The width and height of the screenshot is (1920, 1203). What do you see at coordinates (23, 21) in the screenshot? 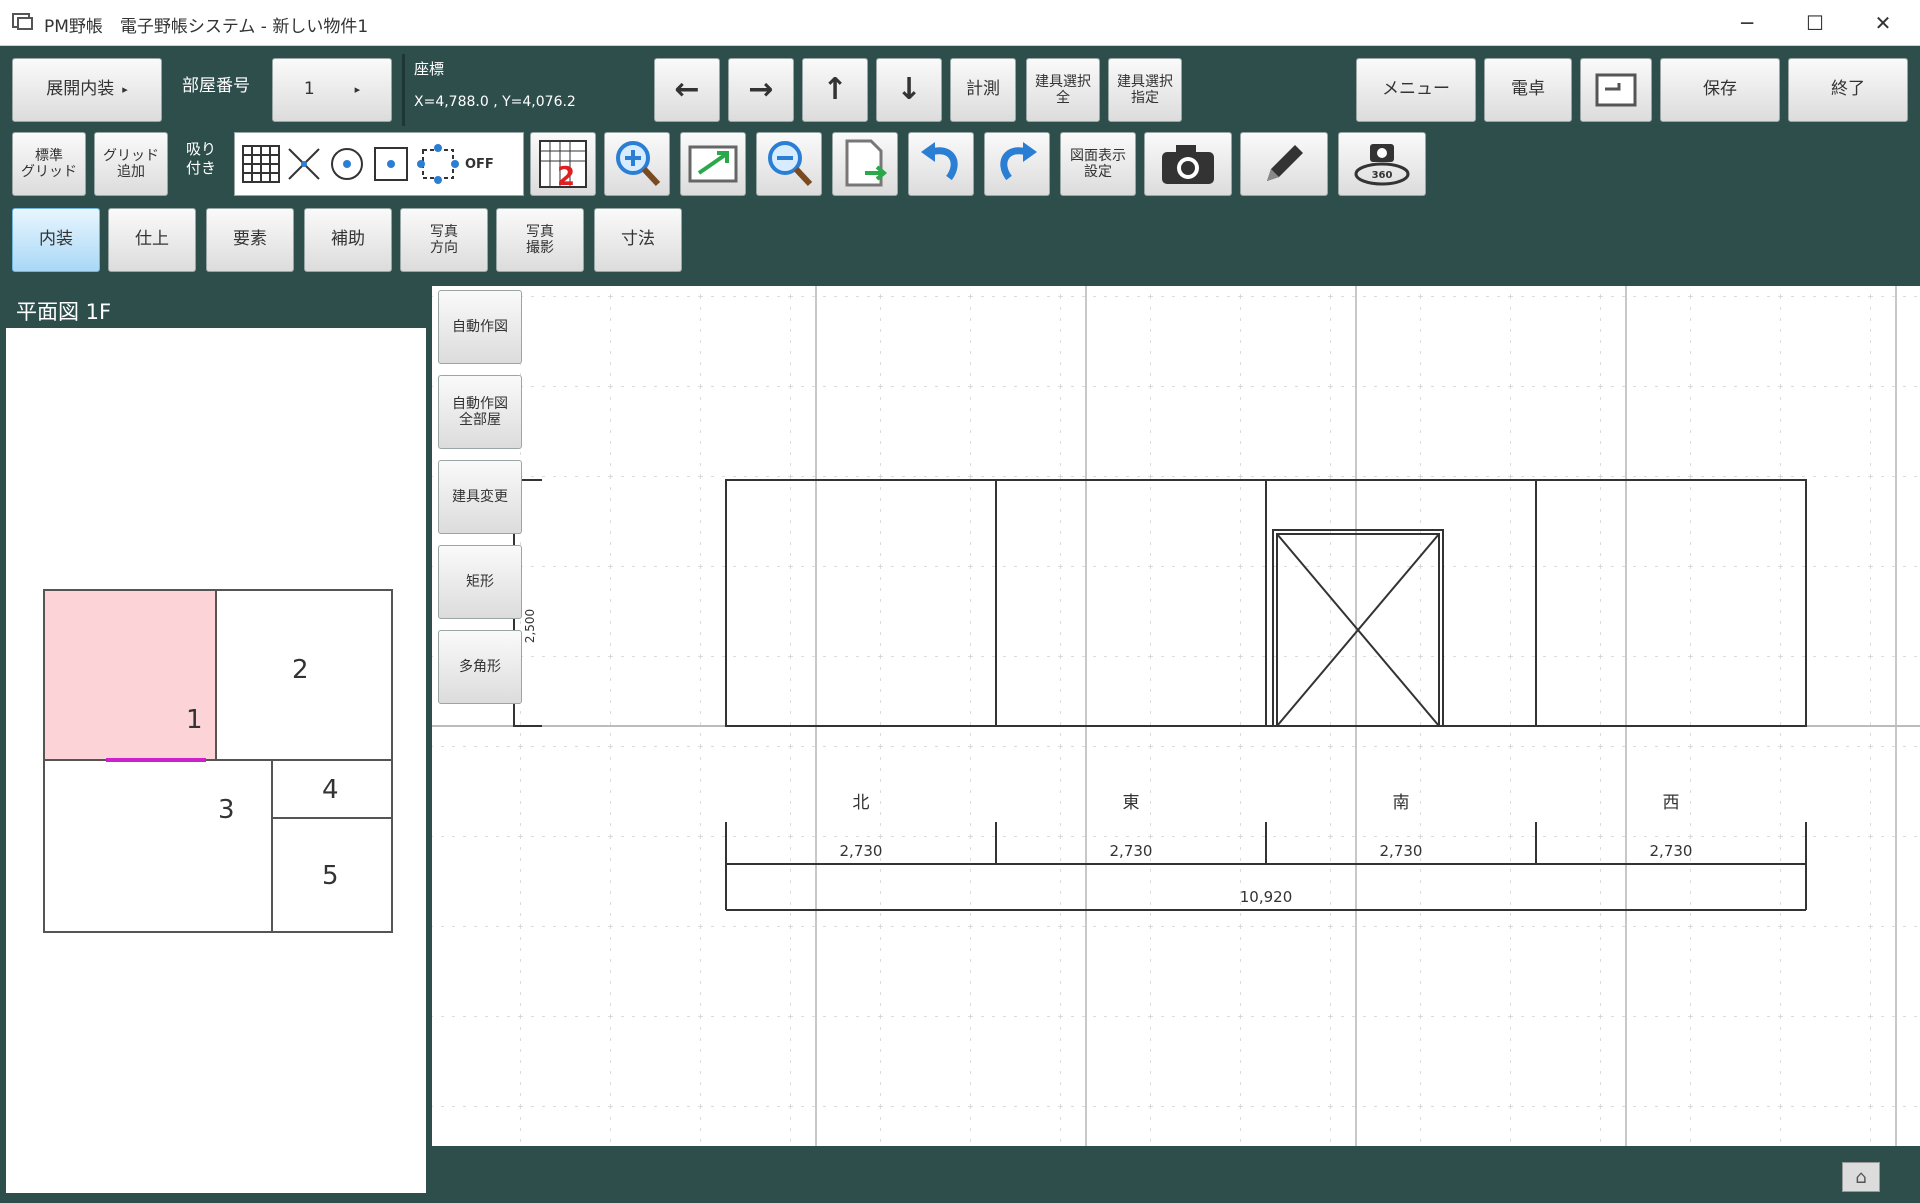
I see `app-icon` at bounding box center [23, 21].